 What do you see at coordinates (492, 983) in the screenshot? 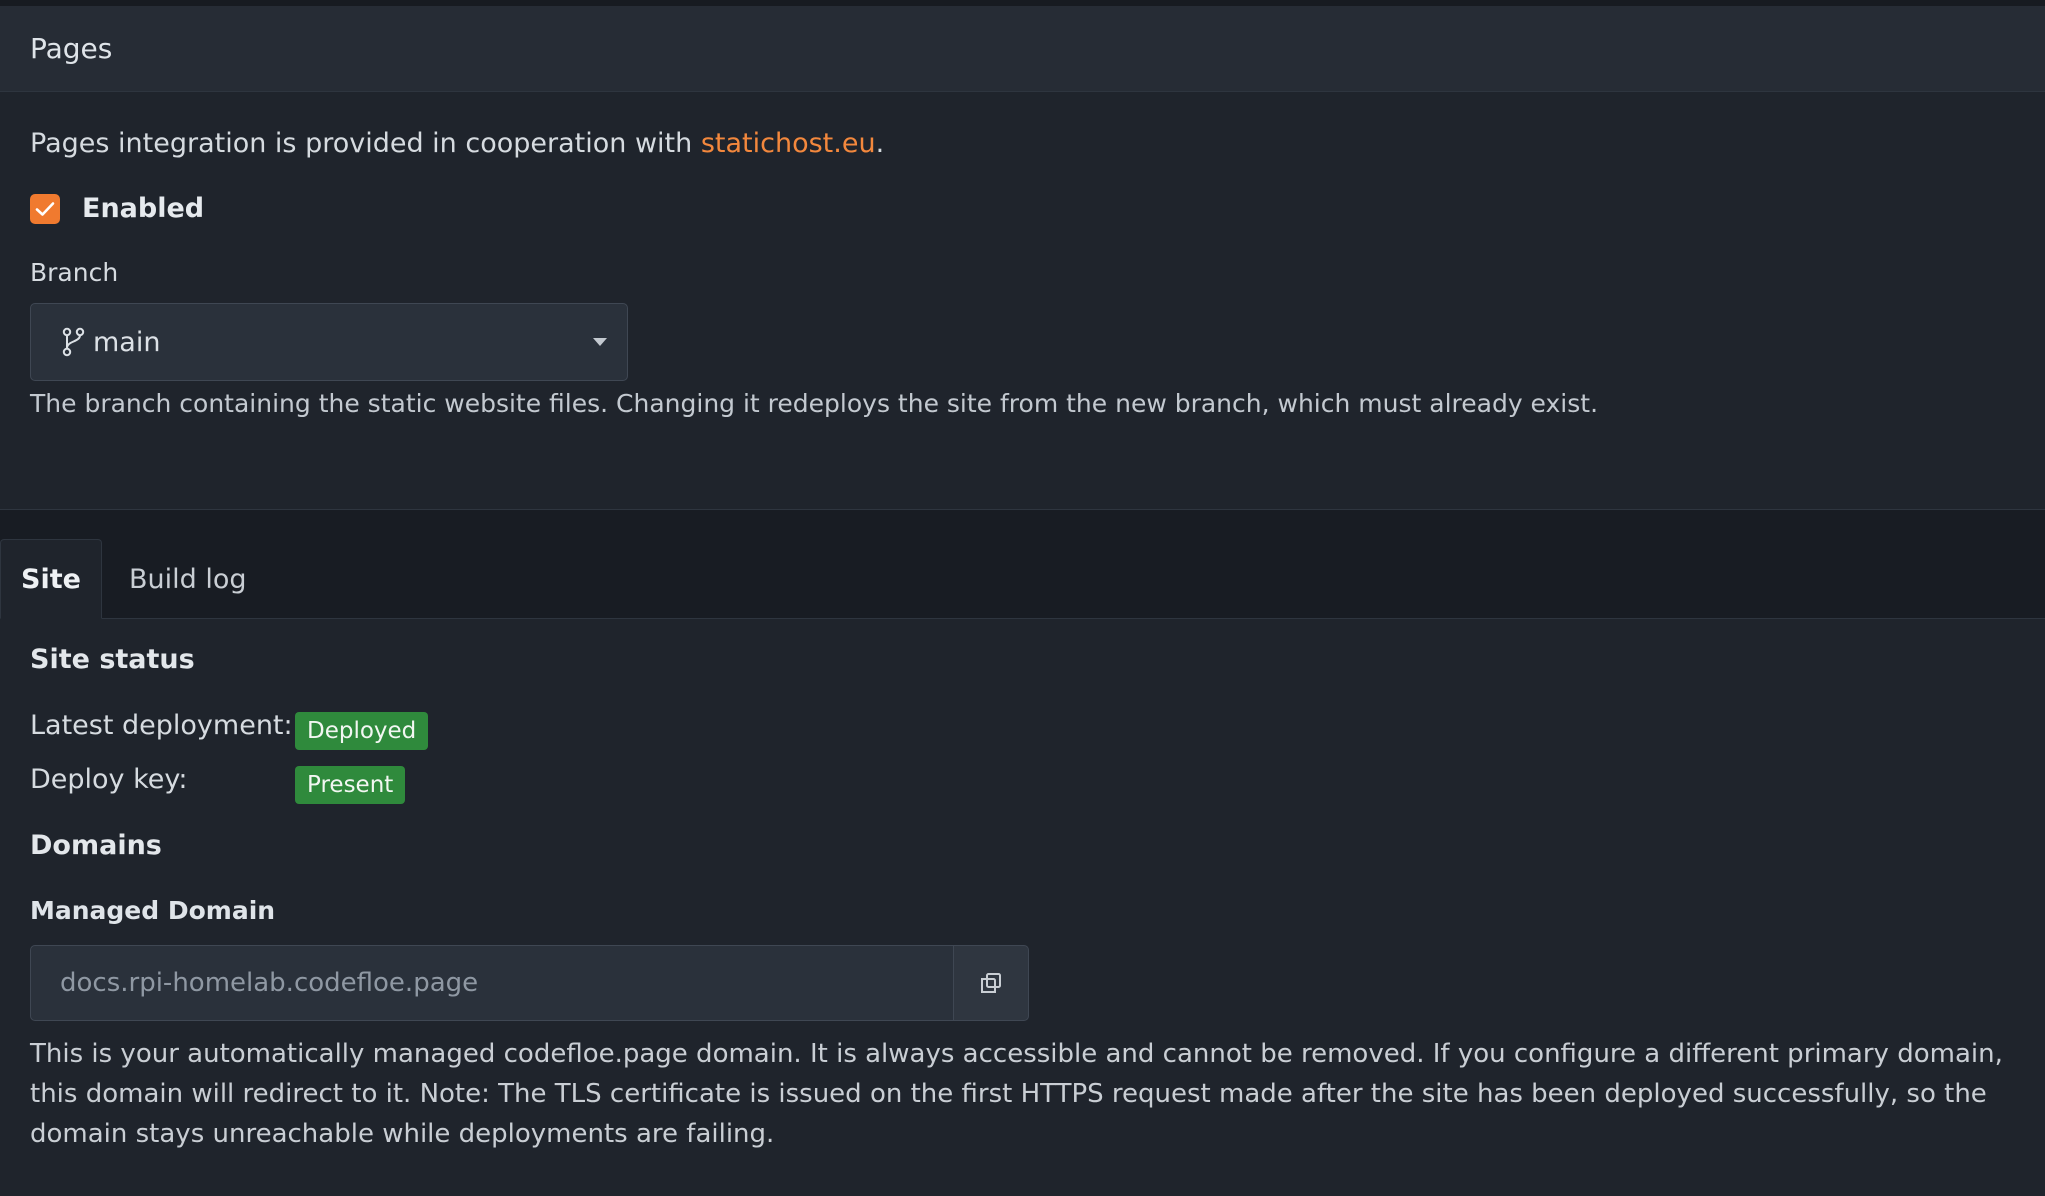
I see `managed-domain-input: docs.rpi-homelab.codefloe.page` at bounding box center [492, 983].